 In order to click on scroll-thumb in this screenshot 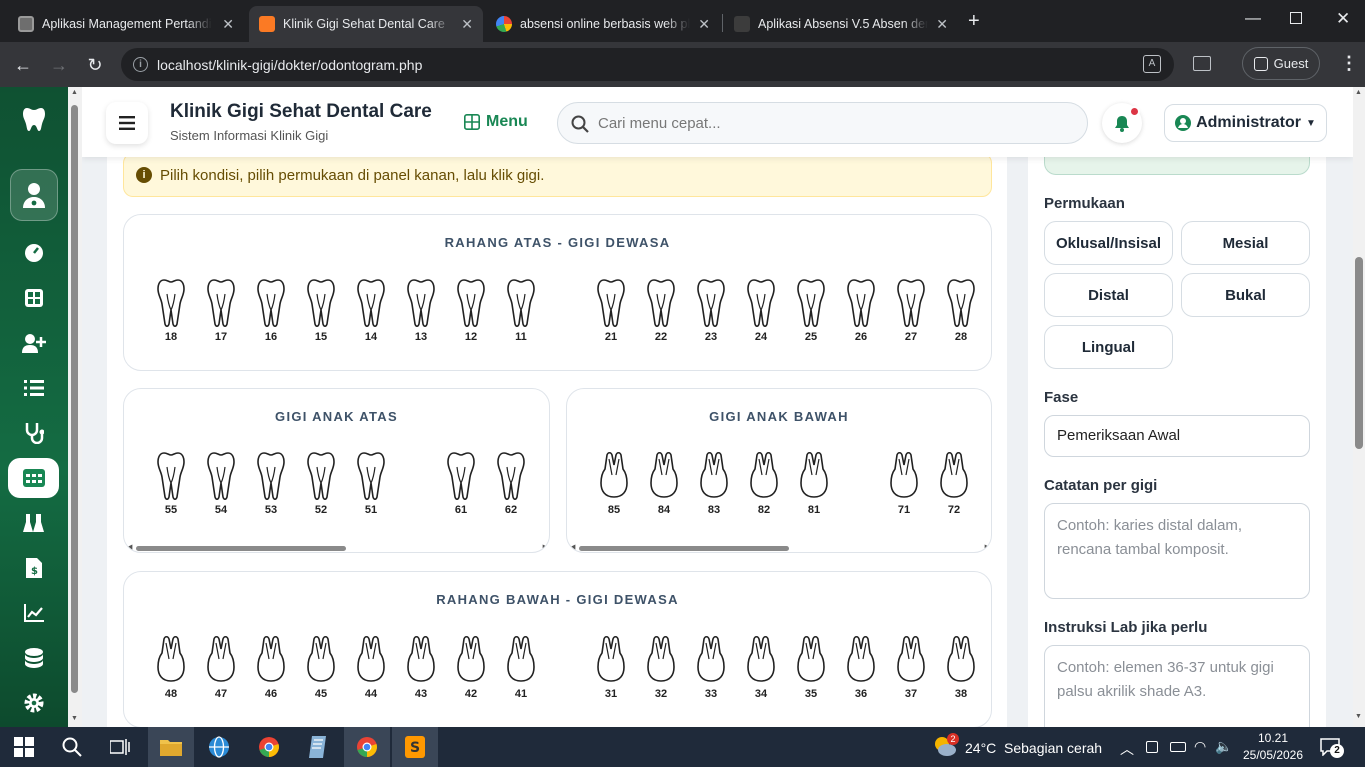, I will do `click(241, 548)`.